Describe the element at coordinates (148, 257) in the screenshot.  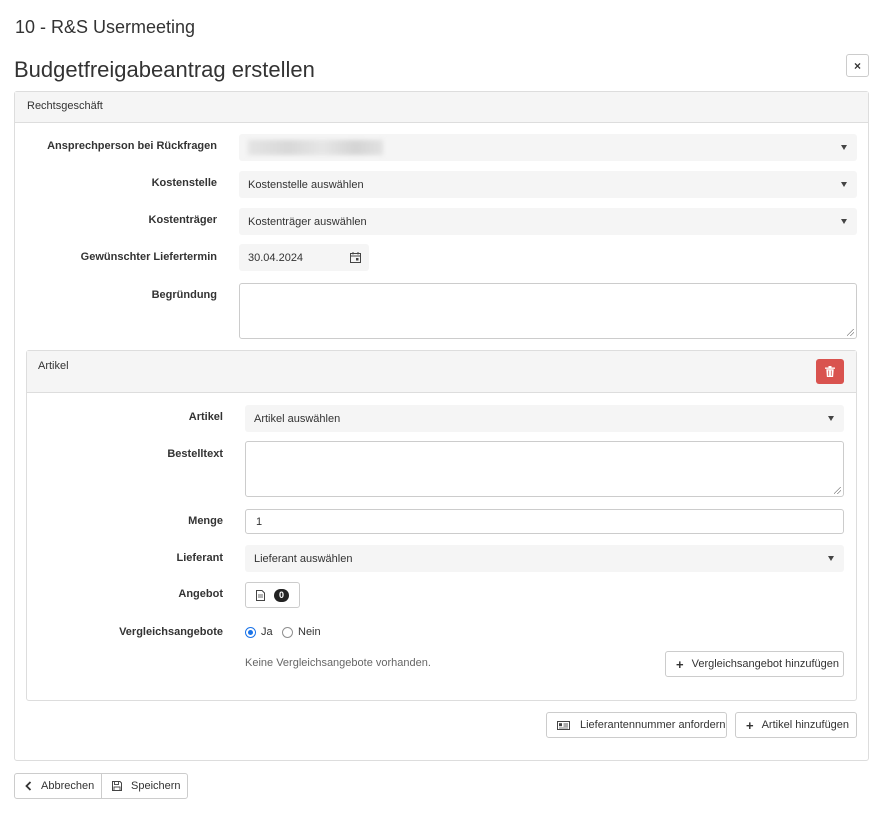
I see `delivery-date-label: Gewünschter Liefertermin` at that location.